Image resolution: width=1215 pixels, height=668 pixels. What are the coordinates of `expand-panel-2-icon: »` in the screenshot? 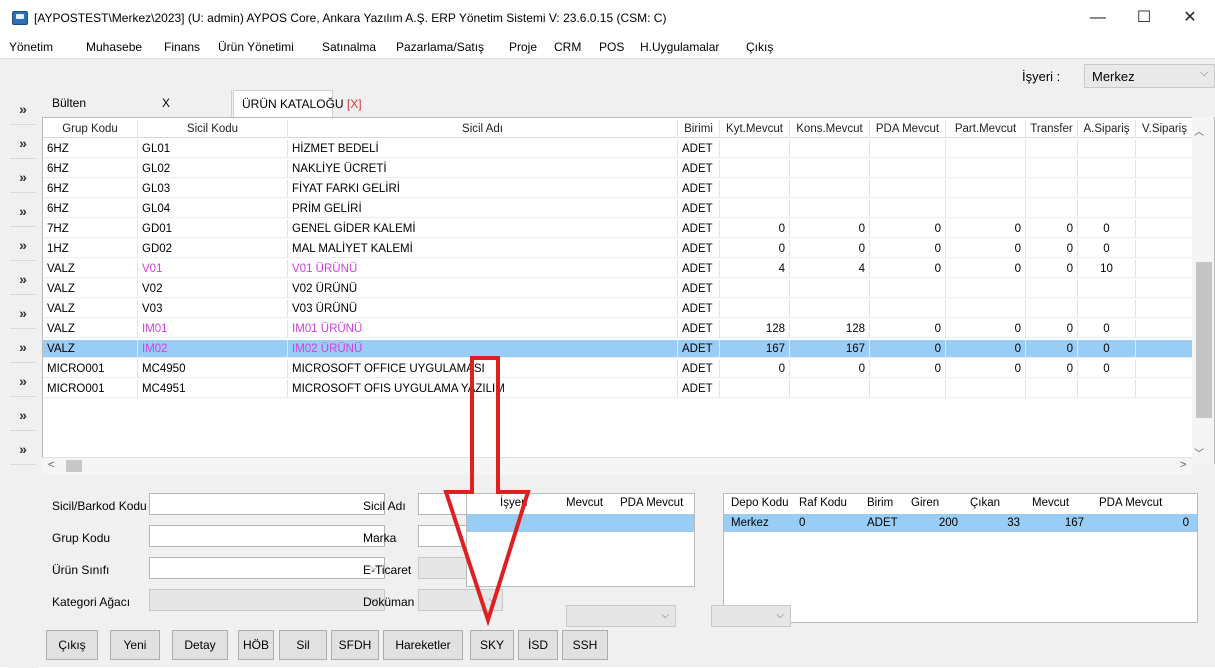 It's located at (23, 143).